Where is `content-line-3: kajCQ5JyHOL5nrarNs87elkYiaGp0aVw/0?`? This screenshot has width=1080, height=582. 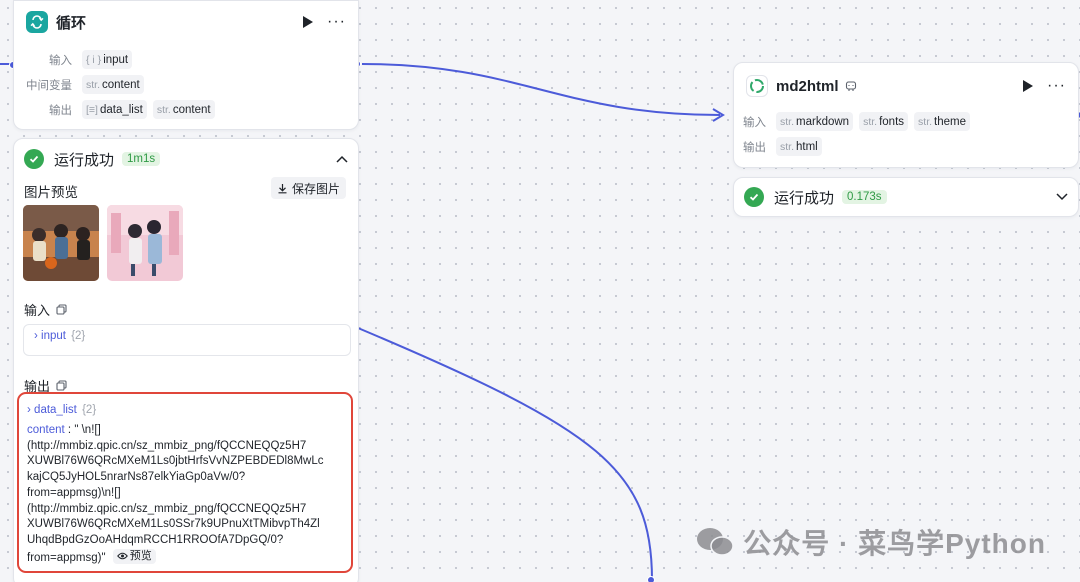
content-line-3: kajCQ5JyHOL5nrarNs87elkYiaGp0aVw/0? is located at coordinates (136, 477).